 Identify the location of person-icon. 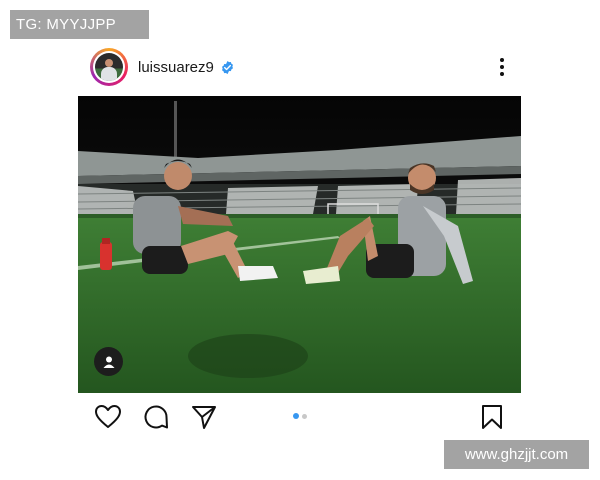
(108, 362).